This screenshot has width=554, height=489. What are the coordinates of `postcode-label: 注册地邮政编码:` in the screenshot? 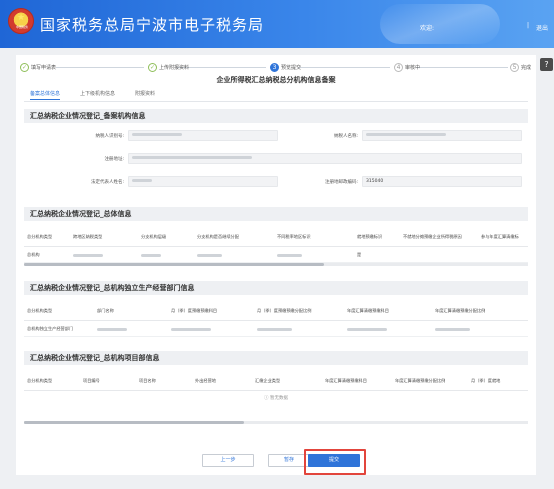 It's located at (341, 182).